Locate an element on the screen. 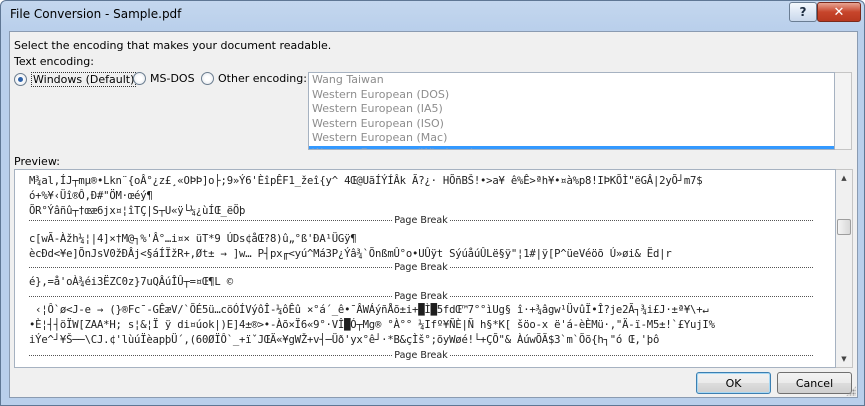  preview-scrollbar: ▲ ▼ is located at coordinates (844, 268).